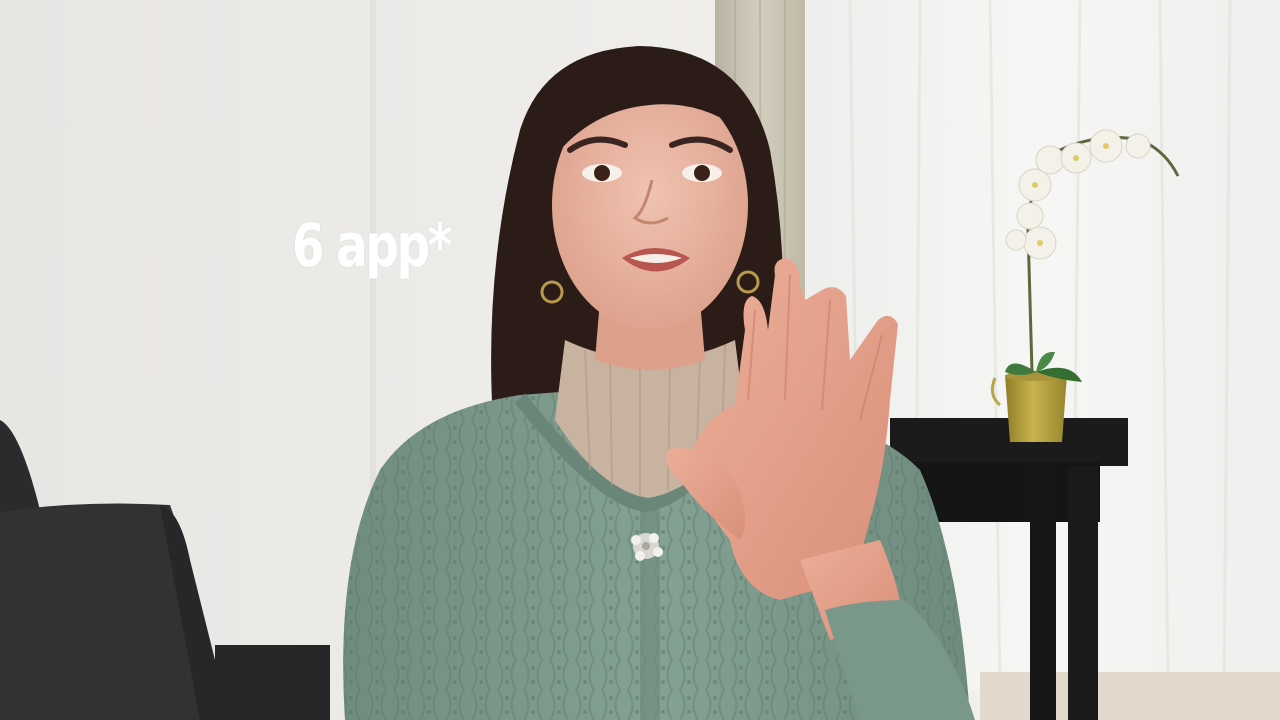 This screenshot has height=720, width=1280. Describe the element at coordinates (372, 246) in the screenshot. I see `overlay-caption: 6 app*` at that location.